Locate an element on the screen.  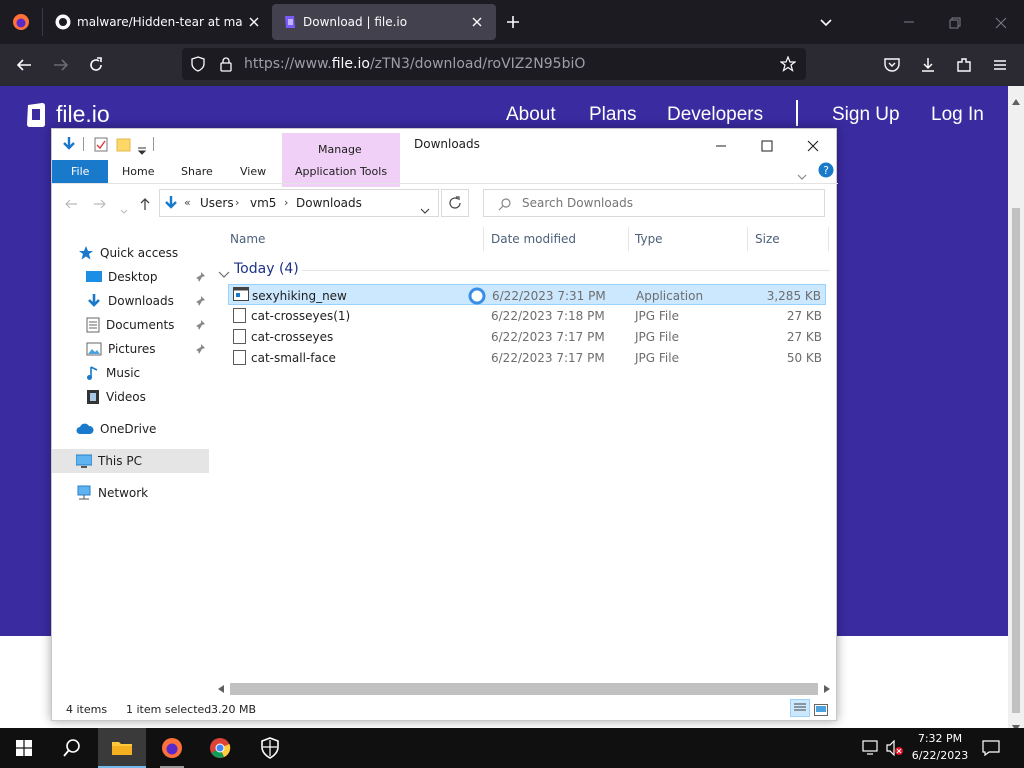
taskbar-firefox is located at coordinates (172, 748).